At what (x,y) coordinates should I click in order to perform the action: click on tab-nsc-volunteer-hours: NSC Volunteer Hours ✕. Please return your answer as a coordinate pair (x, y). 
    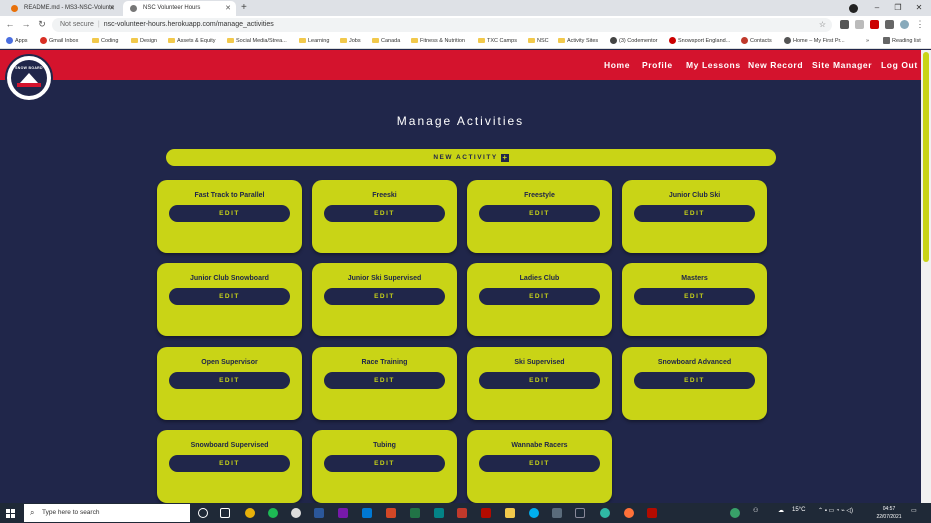
    Looking at the image, I should click on (179, 8).